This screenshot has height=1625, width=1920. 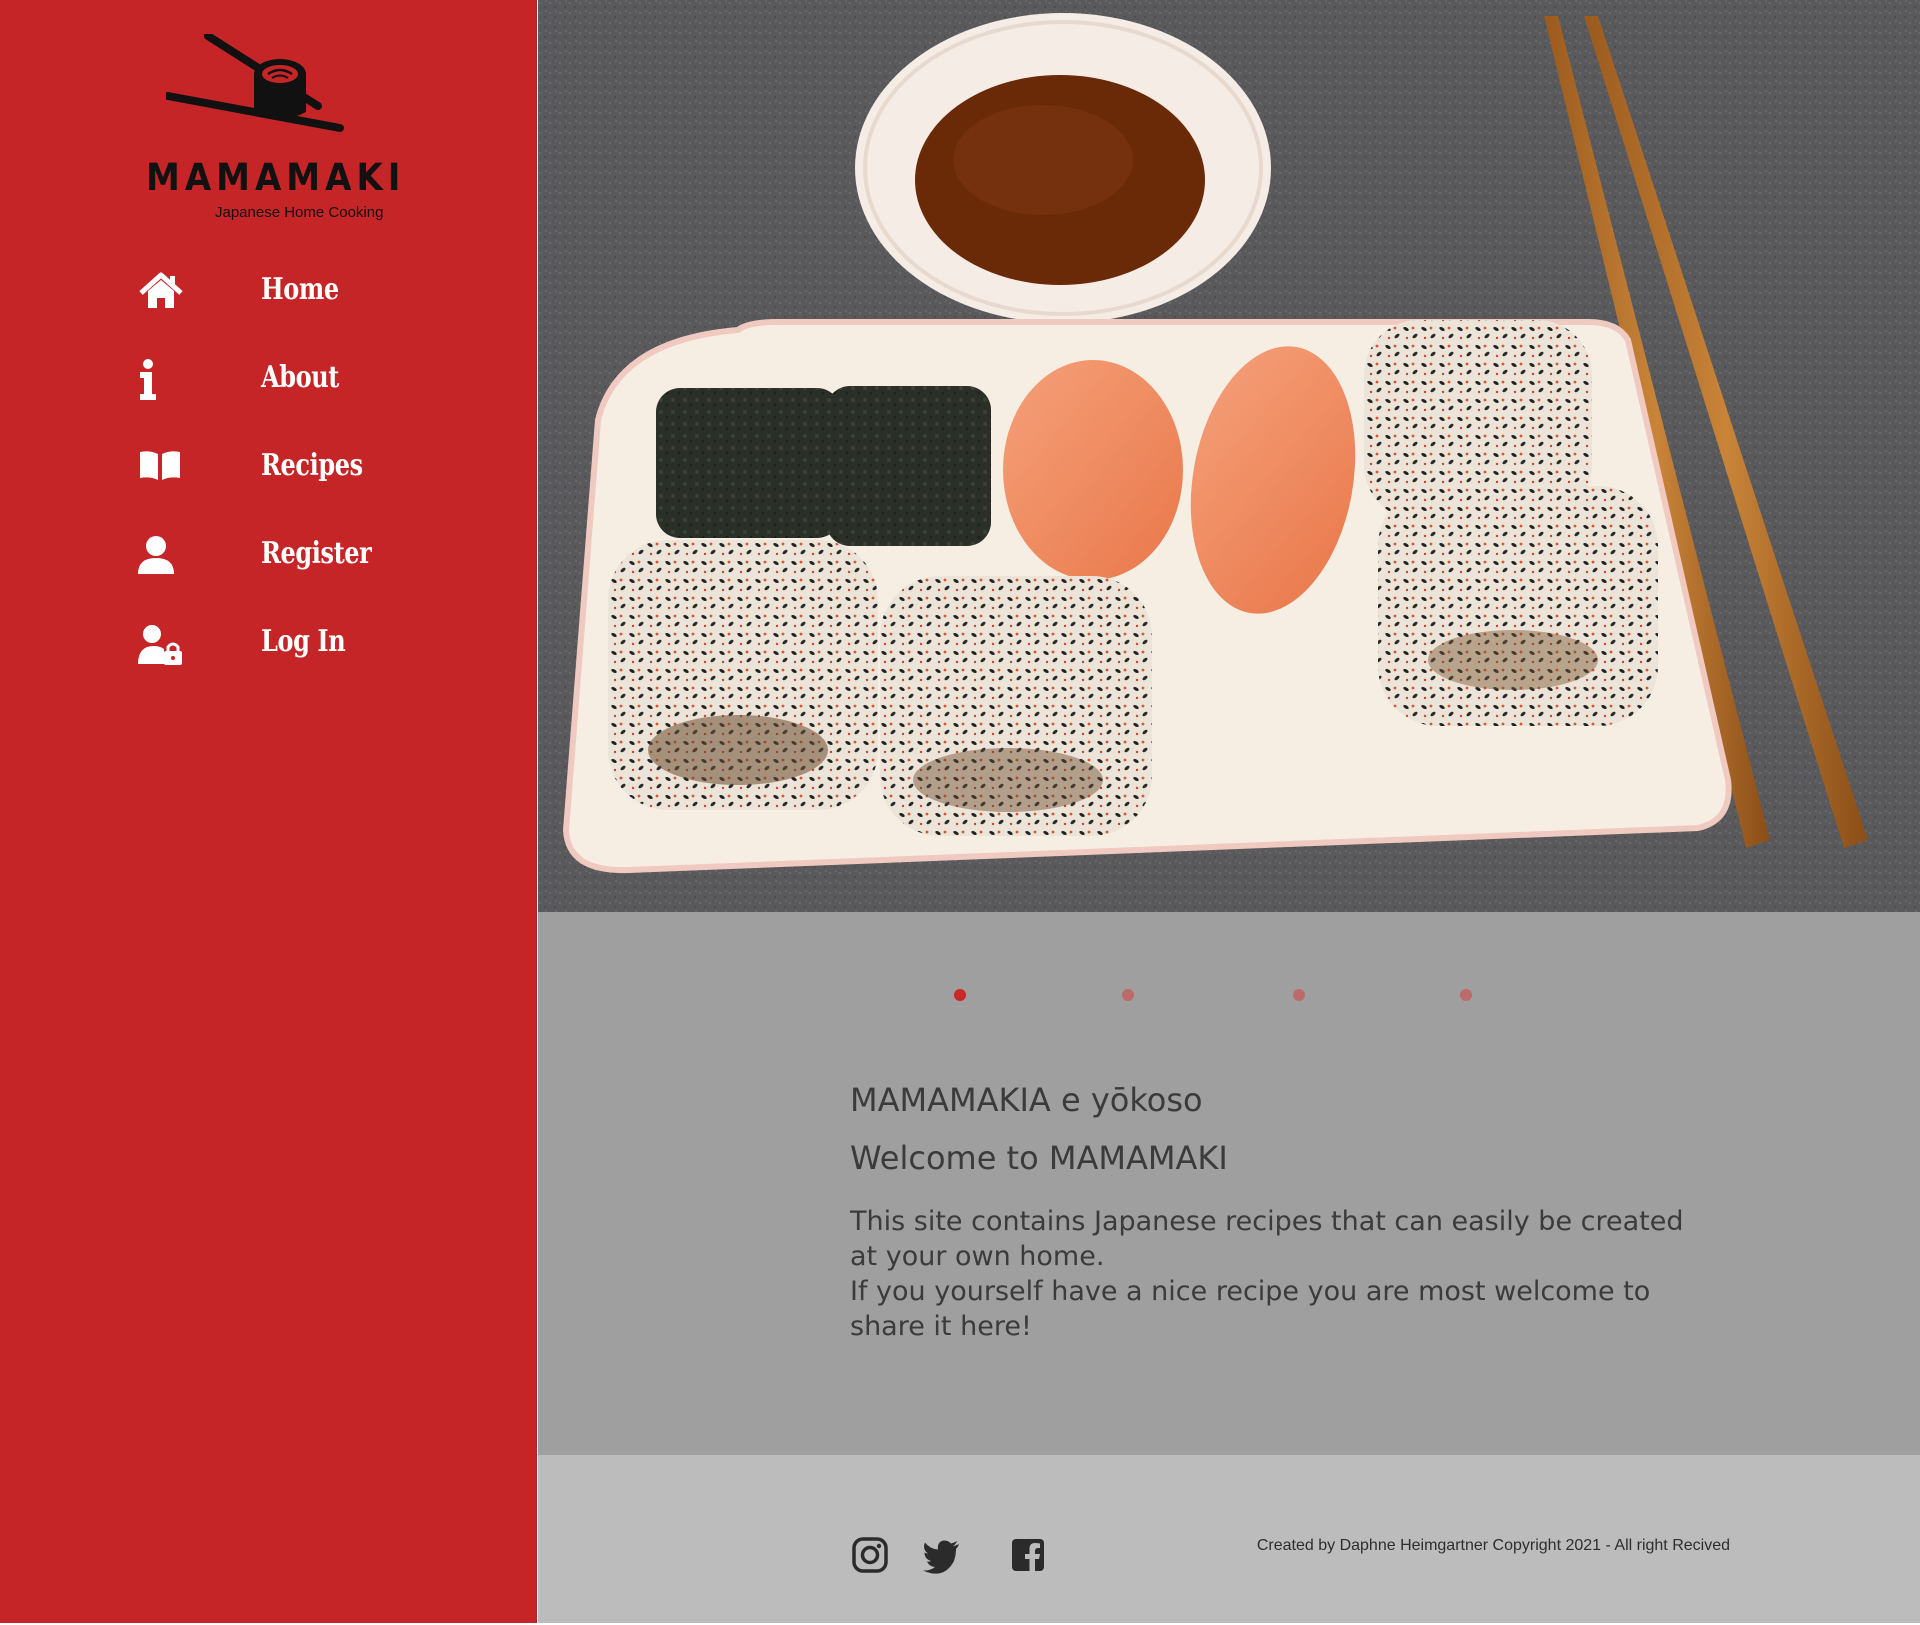 I want to click on user-lock-icon, so click(x=160, y=645).